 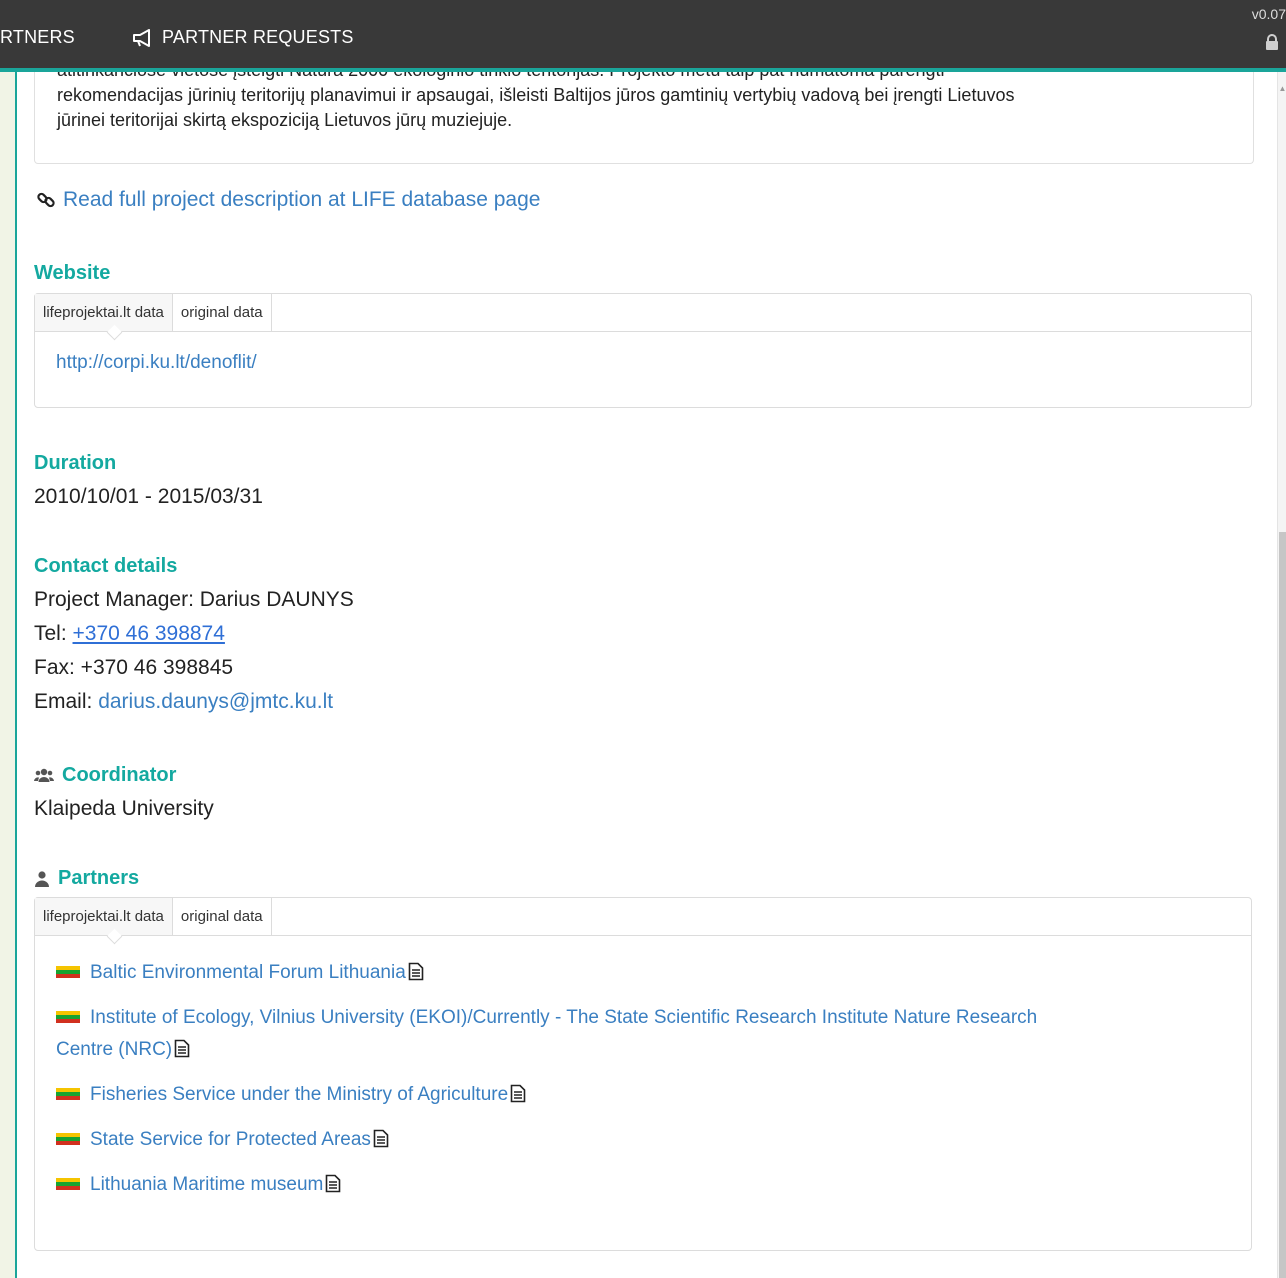 What do you see at coordinates (230, 1139) in the screenshot?
I see `partner-link: State Service for Protected Areas` at bounding box center [230, 1139].